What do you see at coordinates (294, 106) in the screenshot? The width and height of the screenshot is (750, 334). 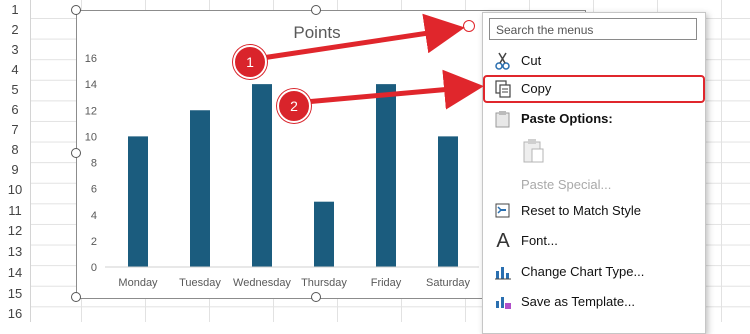 I see `step-badge-2: 2` at bounding box center [294, 106].